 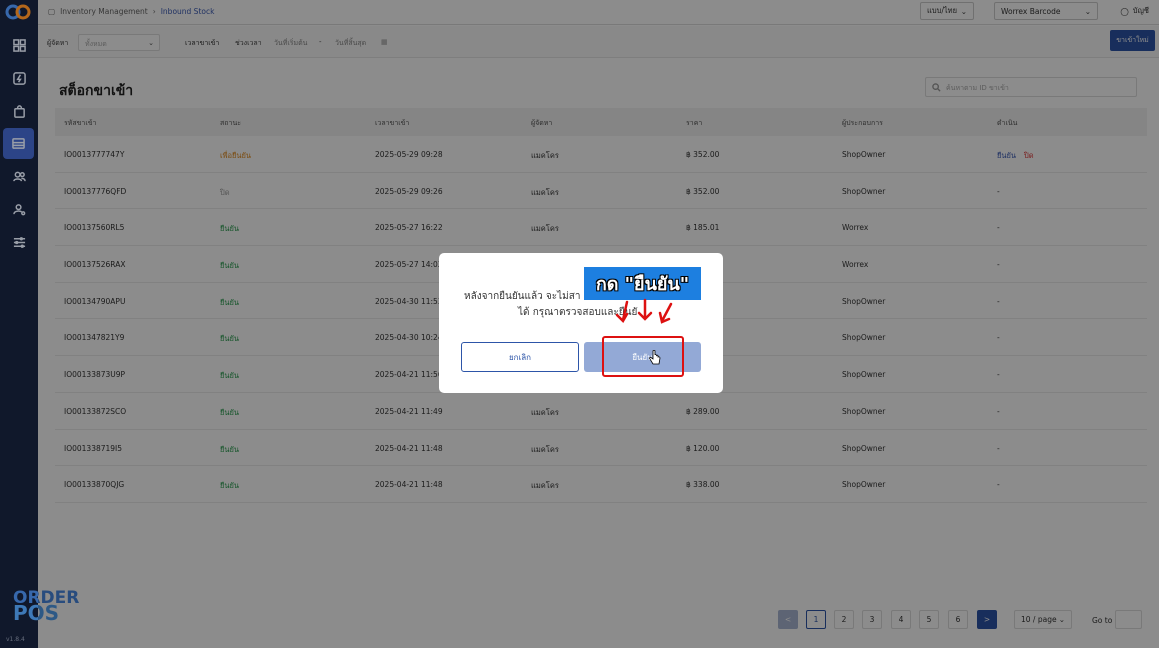 I want to click on sidebar-dim, so click(x=19, y=324).